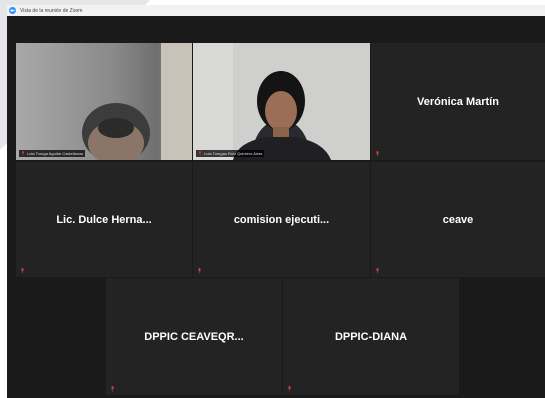  Describe the element at coordinates (51, 10) in the screenshot. I see `window-title: Vista de la reunión de Zoom` at that location.